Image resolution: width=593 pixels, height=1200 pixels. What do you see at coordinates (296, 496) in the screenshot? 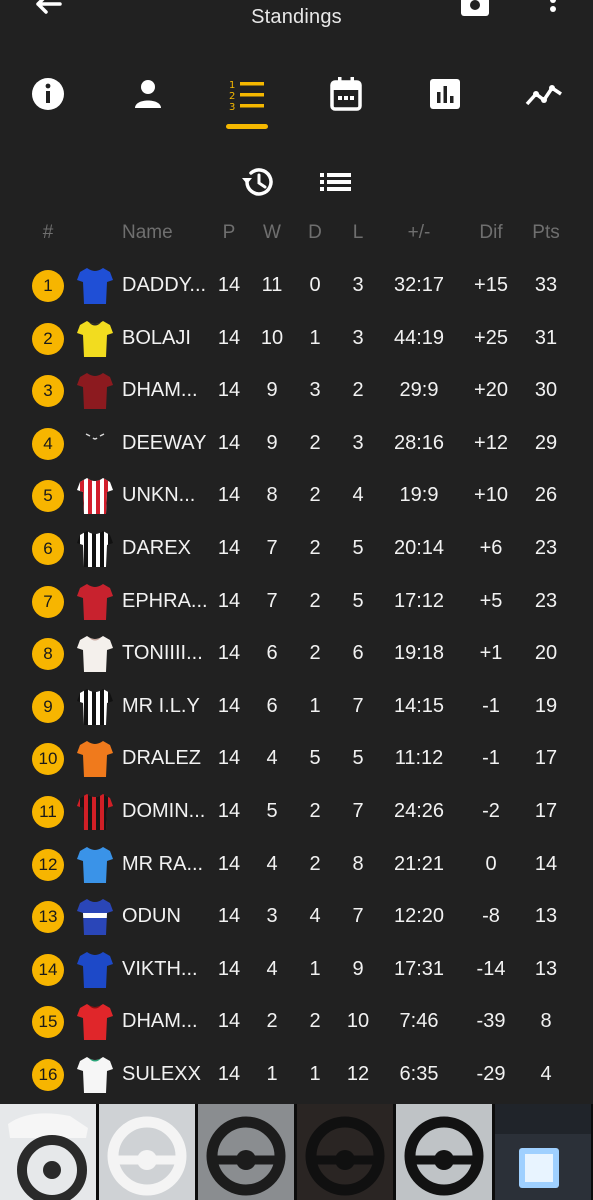
I see `table-row: 5 UNKN... 14 8 2 4 19:9 +10 26` at bounding box center [296, 496].